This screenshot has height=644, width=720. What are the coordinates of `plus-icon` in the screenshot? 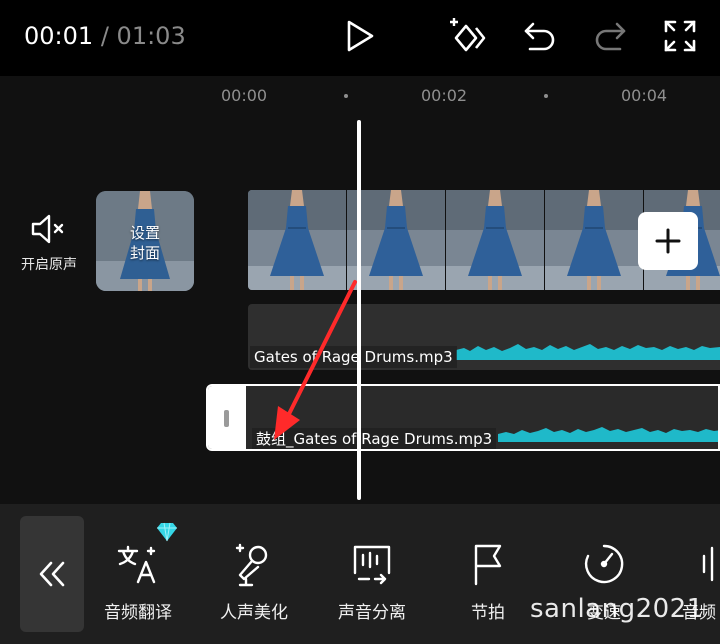 It's located at (668, 241).